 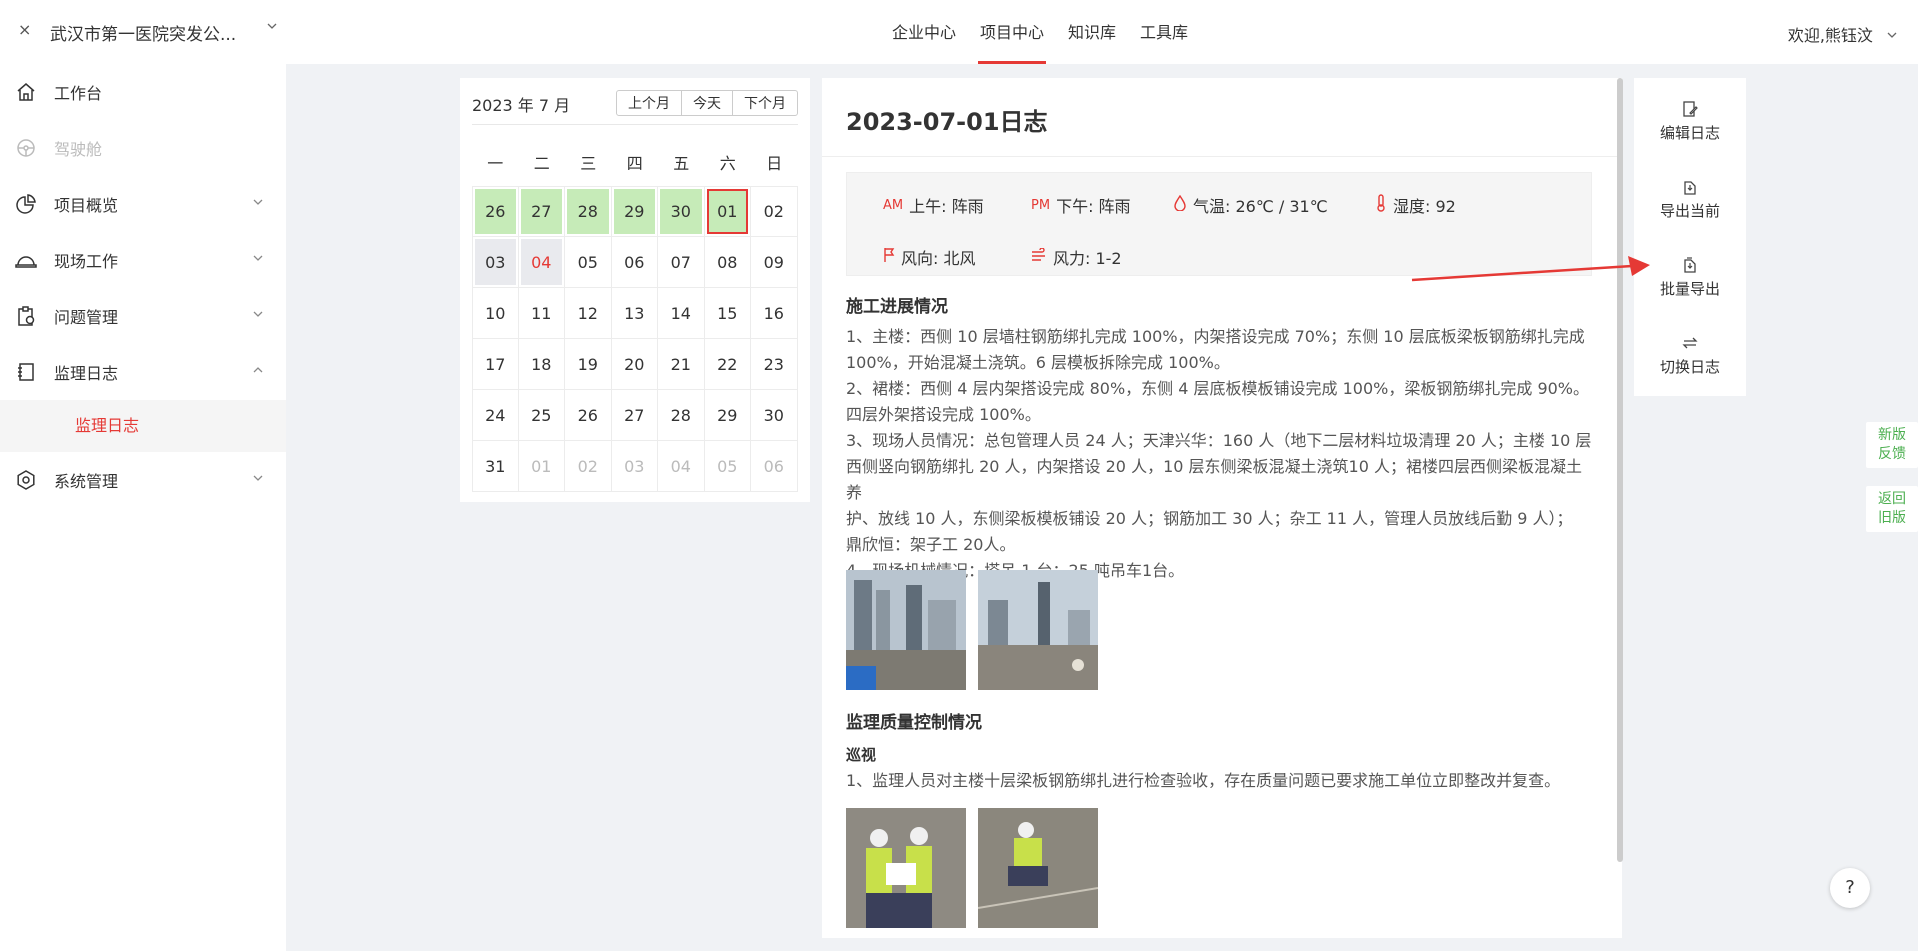 What do you see at coordinates (727, 262) in the screenshot?
I see `calendar-day: 08` at bounding box center [727, 262].